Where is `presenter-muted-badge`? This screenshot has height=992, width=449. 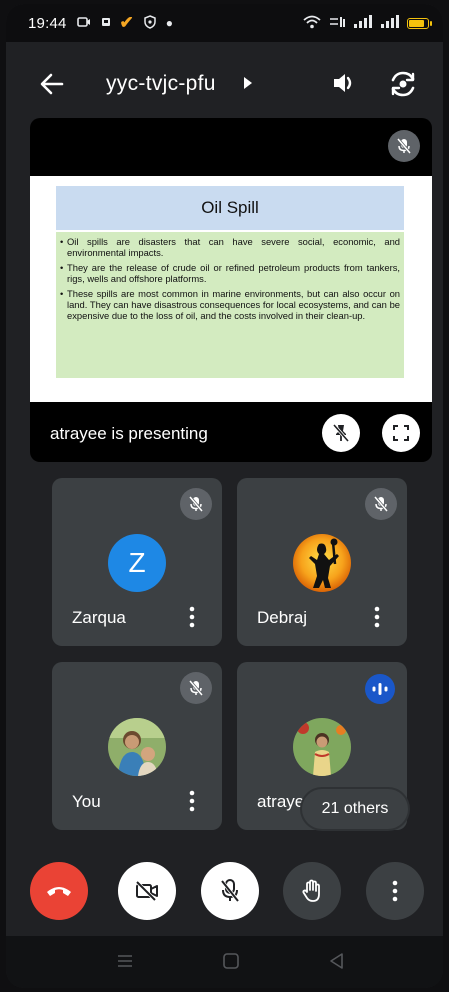
presenter-muted-badge is located at coordinates (404, 146).